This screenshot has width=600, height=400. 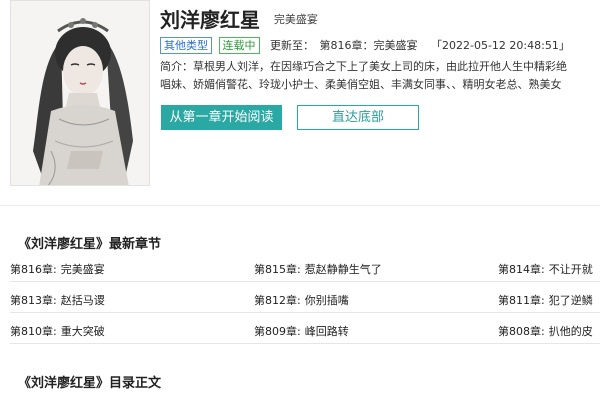 I want to click on chapter-link: 第810章: 重大突破, so click(x=57, y=331).